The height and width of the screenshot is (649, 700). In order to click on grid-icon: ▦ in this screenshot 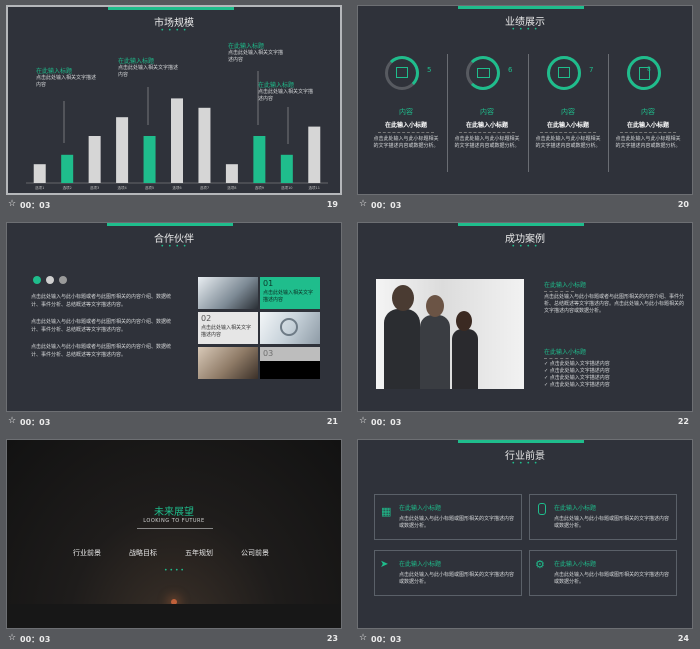, I will do `click(386, 511)`.